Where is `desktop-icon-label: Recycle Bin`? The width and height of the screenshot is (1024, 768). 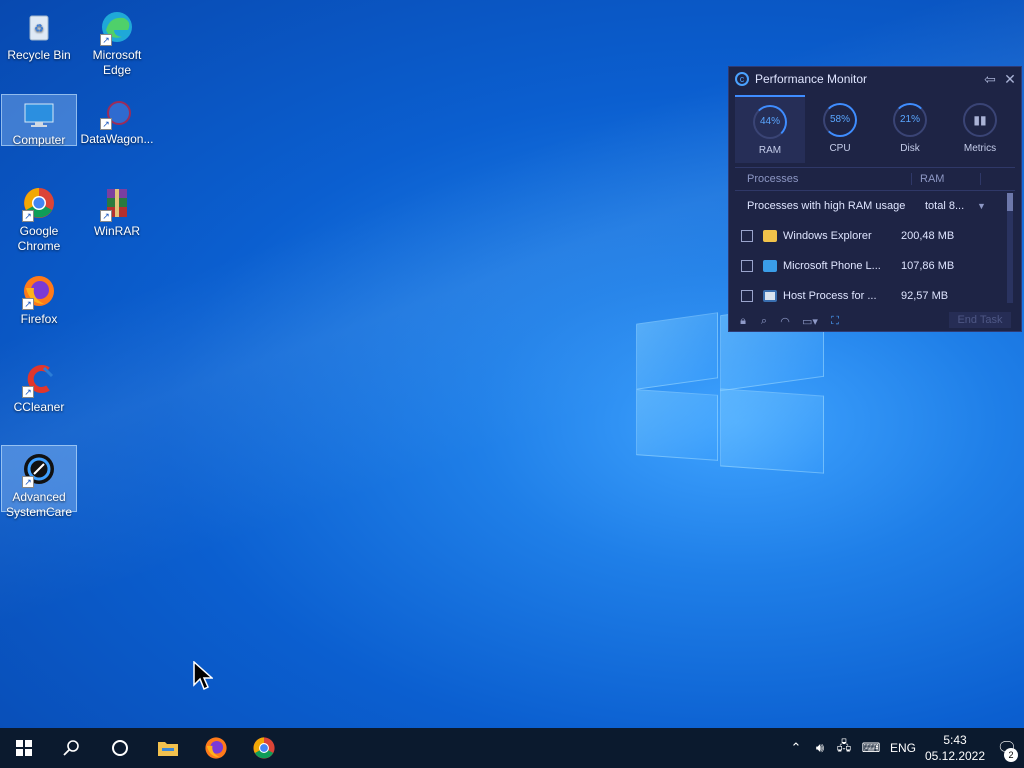 desktop-icon-label: Recycle Bin is located at coordinates (39, 55).